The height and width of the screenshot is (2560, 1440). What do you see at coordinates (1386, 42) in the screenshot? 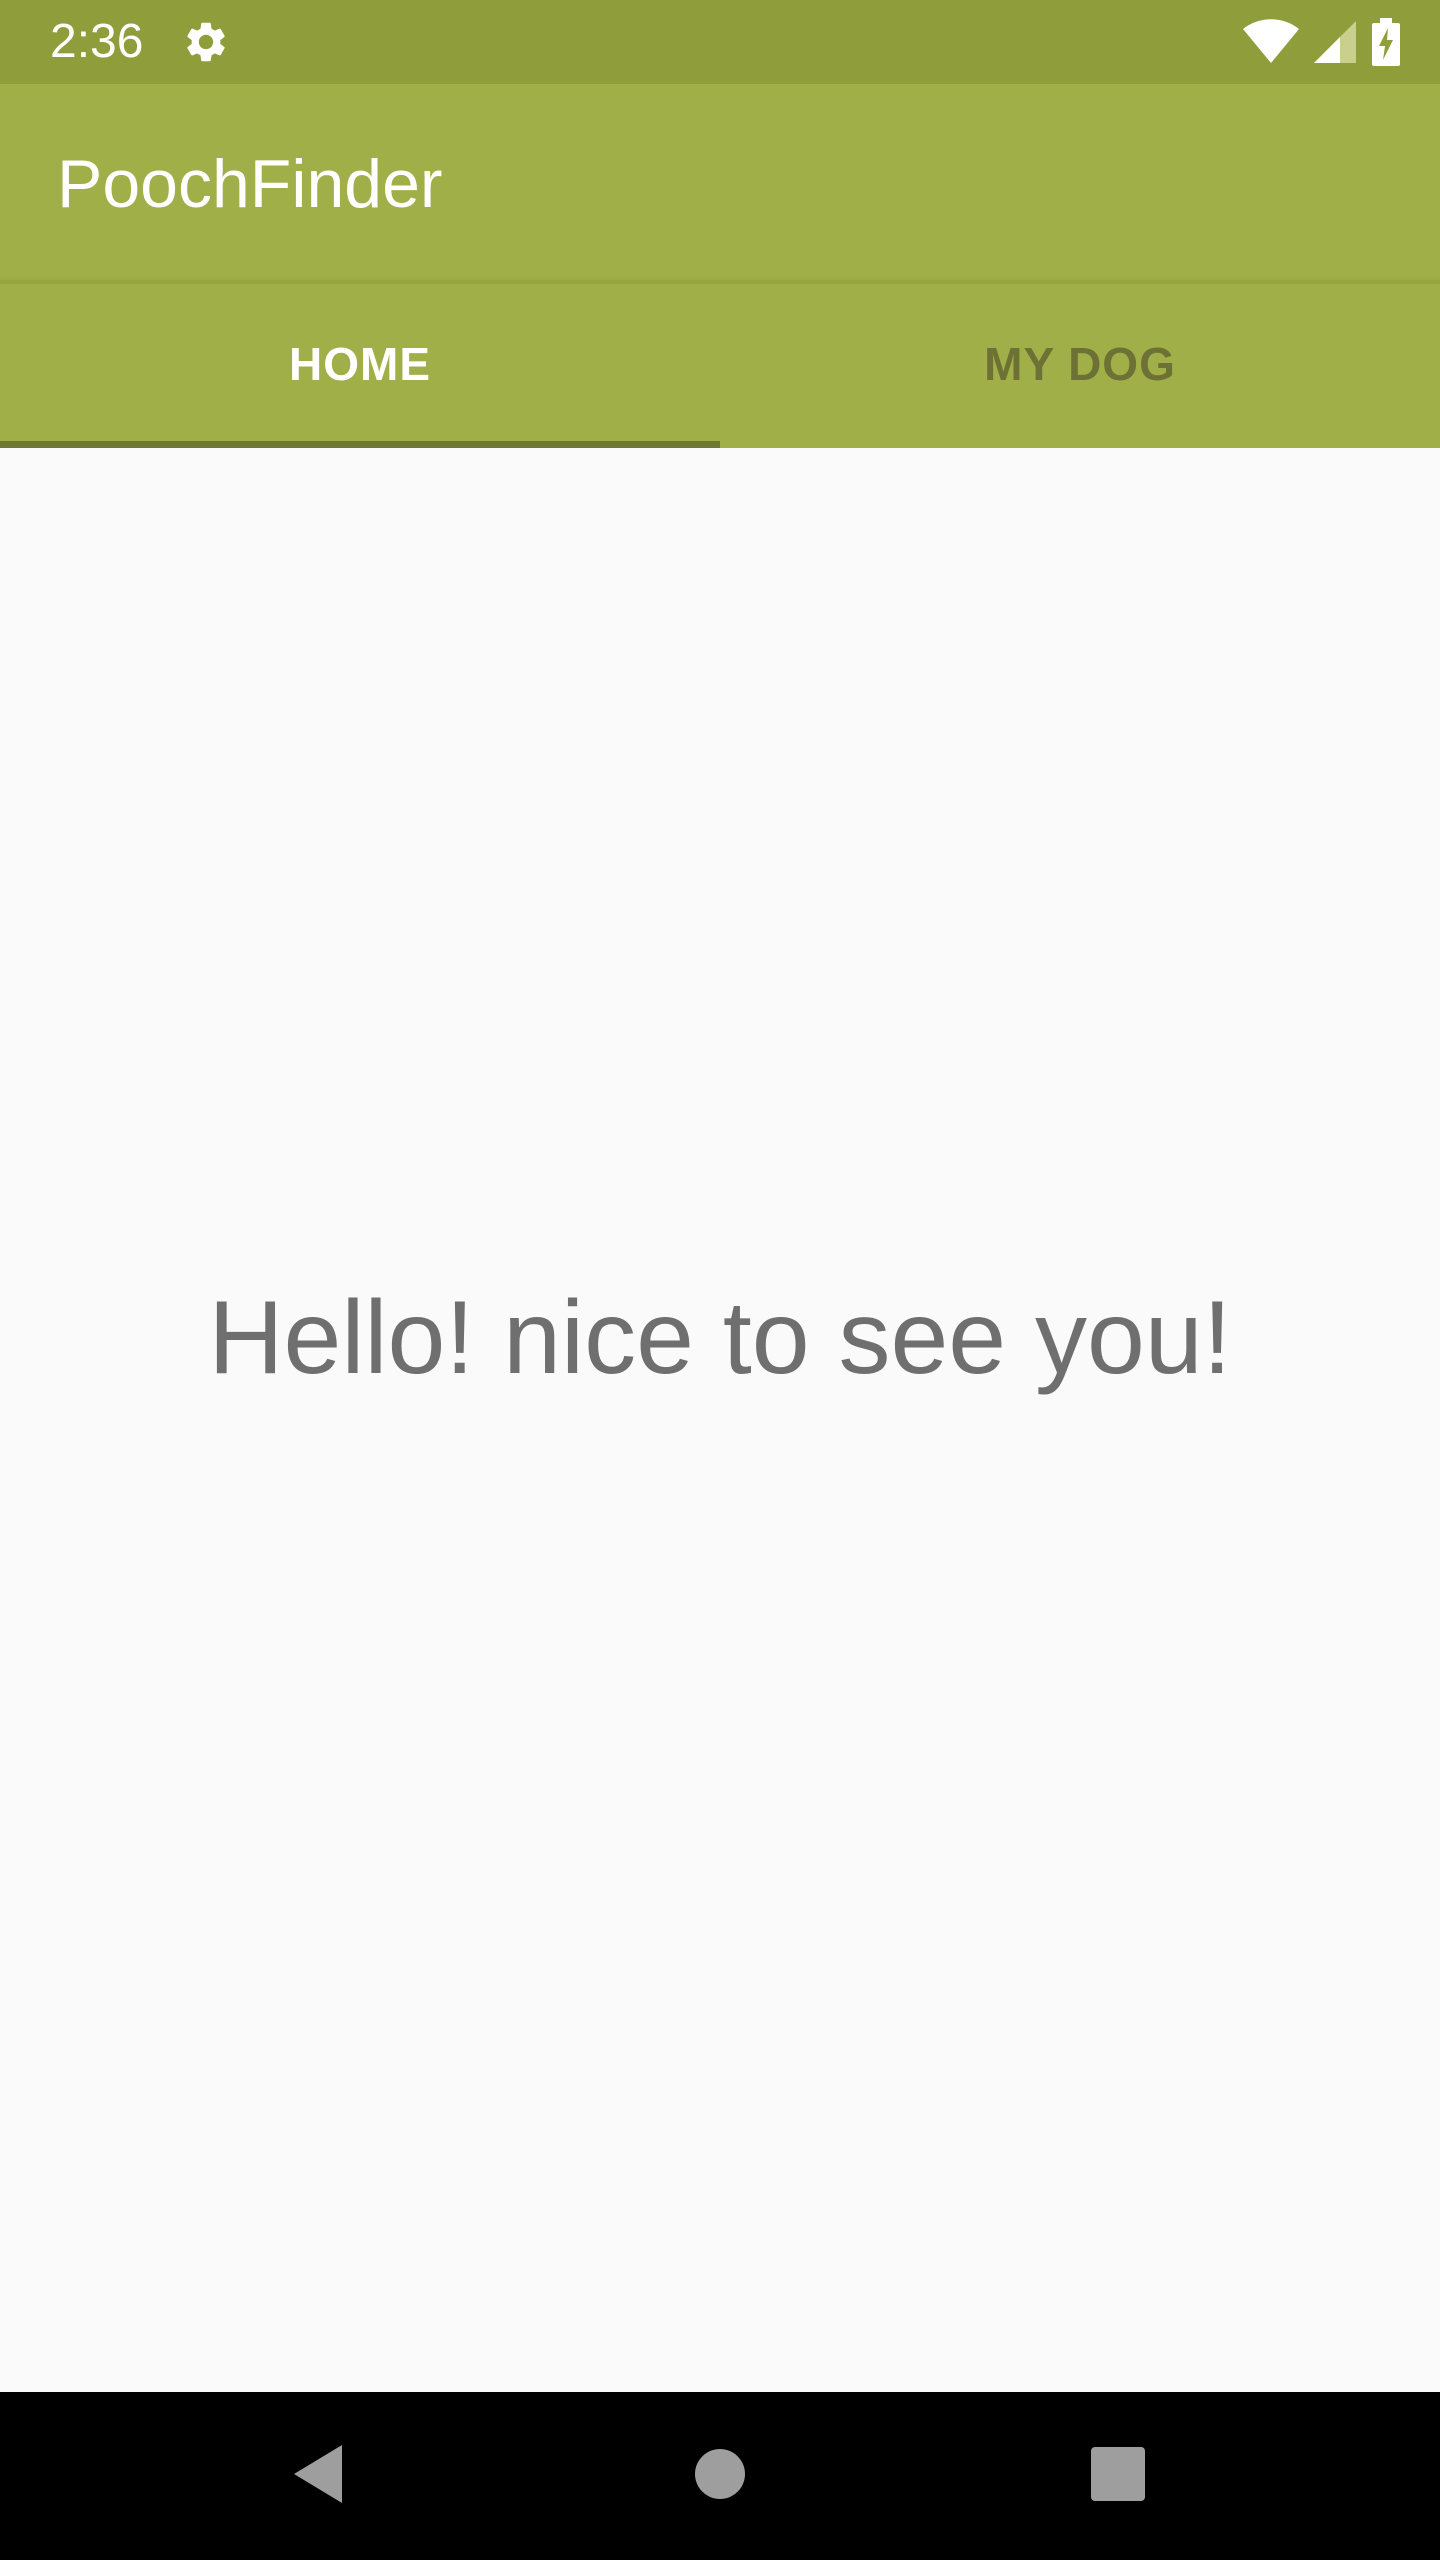
I see `battery-charging-icon` at bounding box center [1386, 42].